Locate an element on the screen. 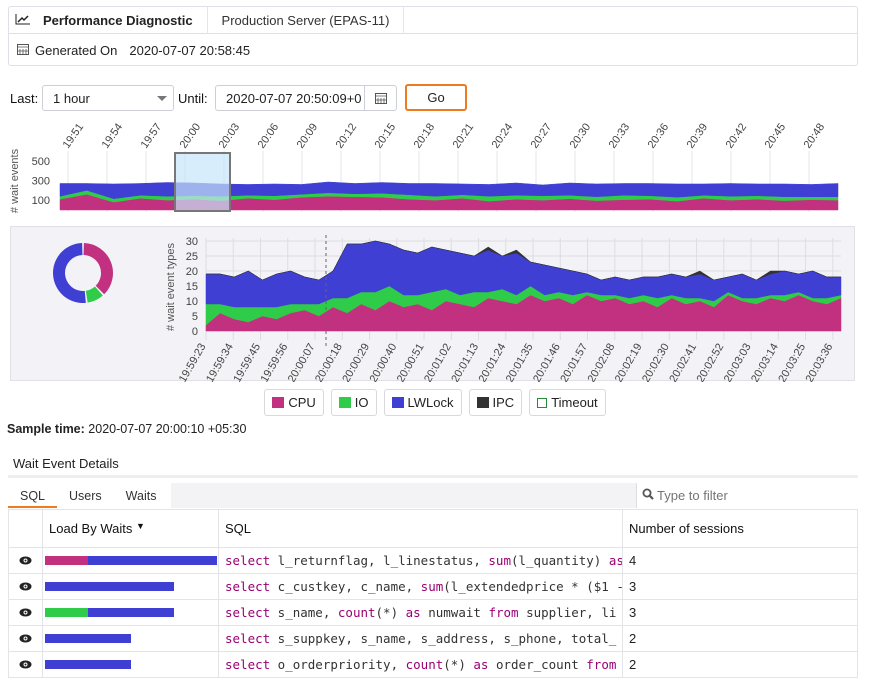 Image resolution: width=870 pixels, height=678 pixels. details-tabs: SQL Users Waits is located at coordinates (89, 495).